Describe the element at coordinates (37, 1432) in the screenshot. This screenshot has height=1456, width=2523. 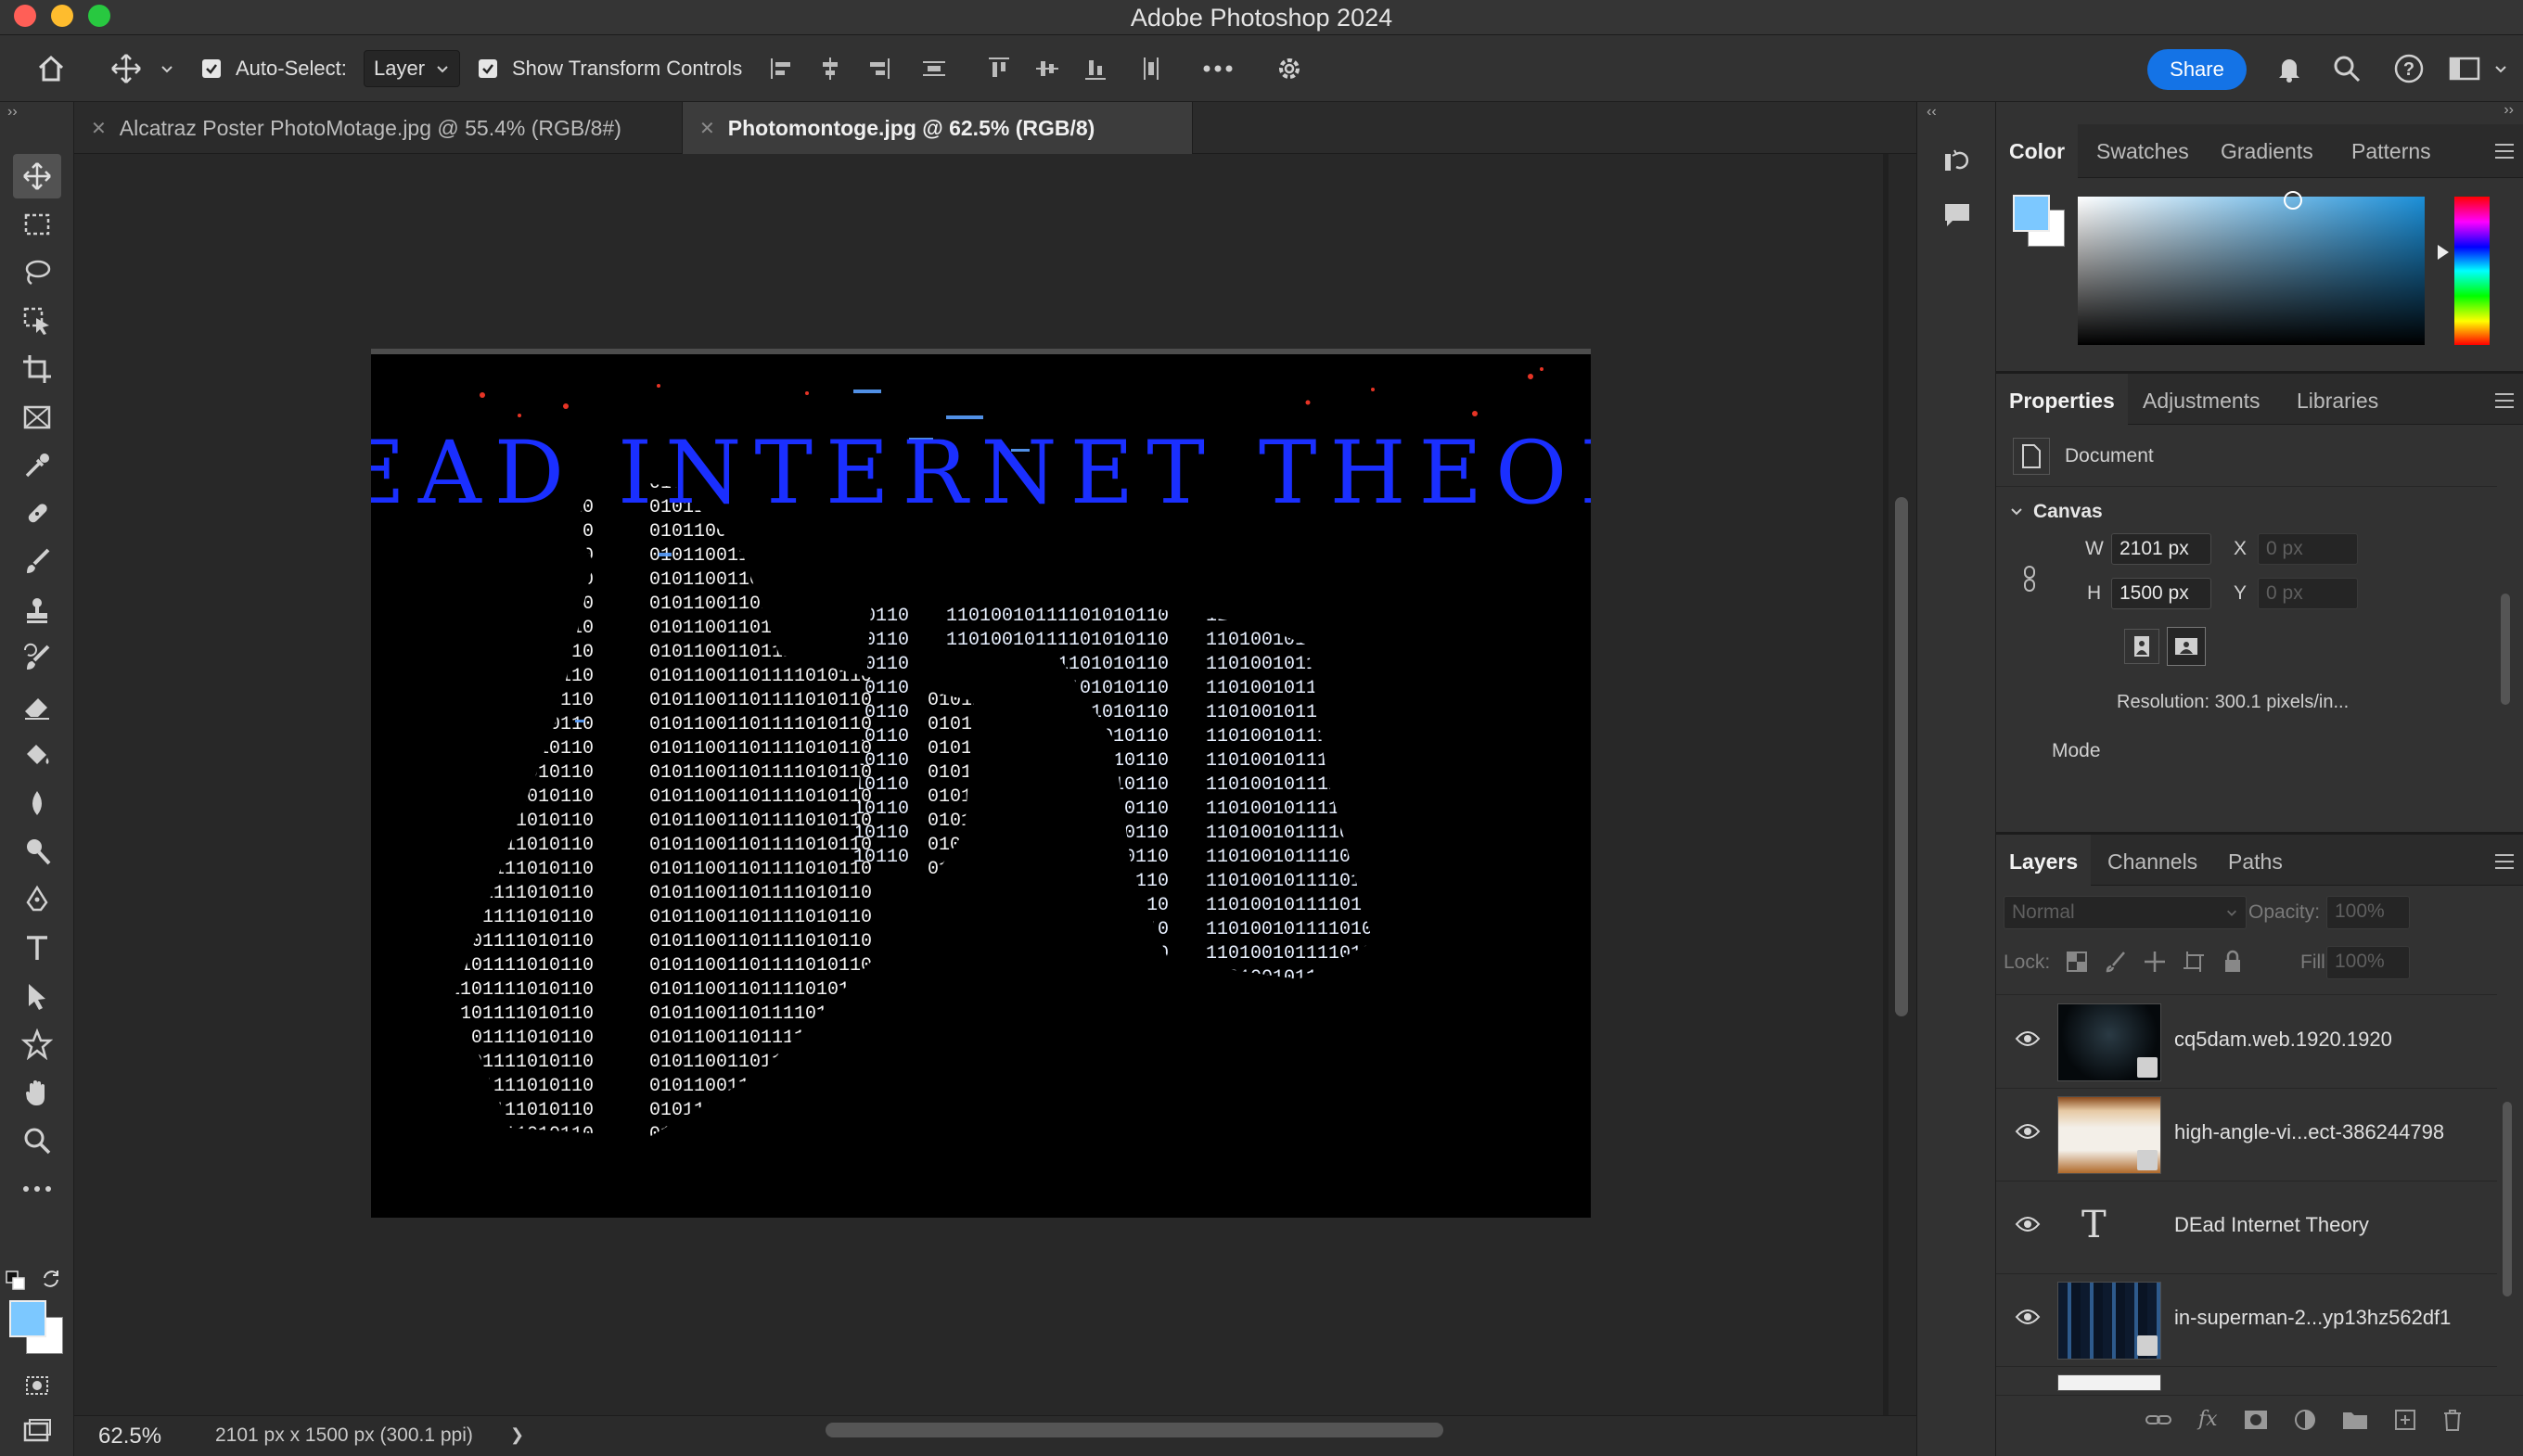
I see `screen-mode-icon` at that location.